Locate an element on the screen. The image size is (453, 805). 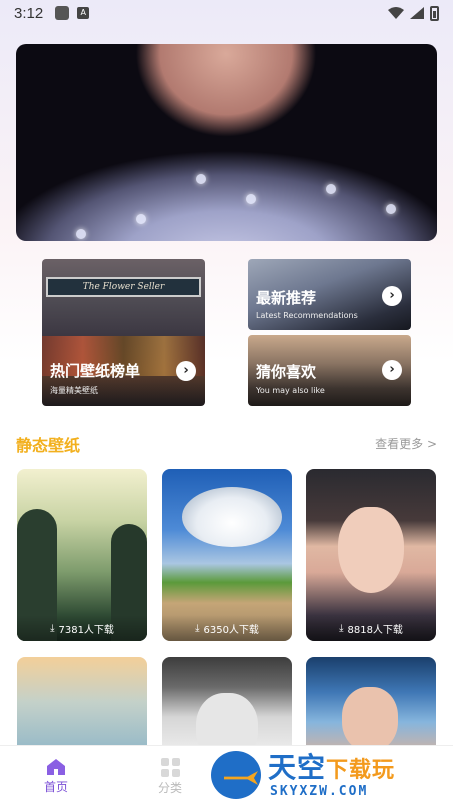
watermark: 天空下载玩 SKYXZW.COM is located at coordinates (329, 775).